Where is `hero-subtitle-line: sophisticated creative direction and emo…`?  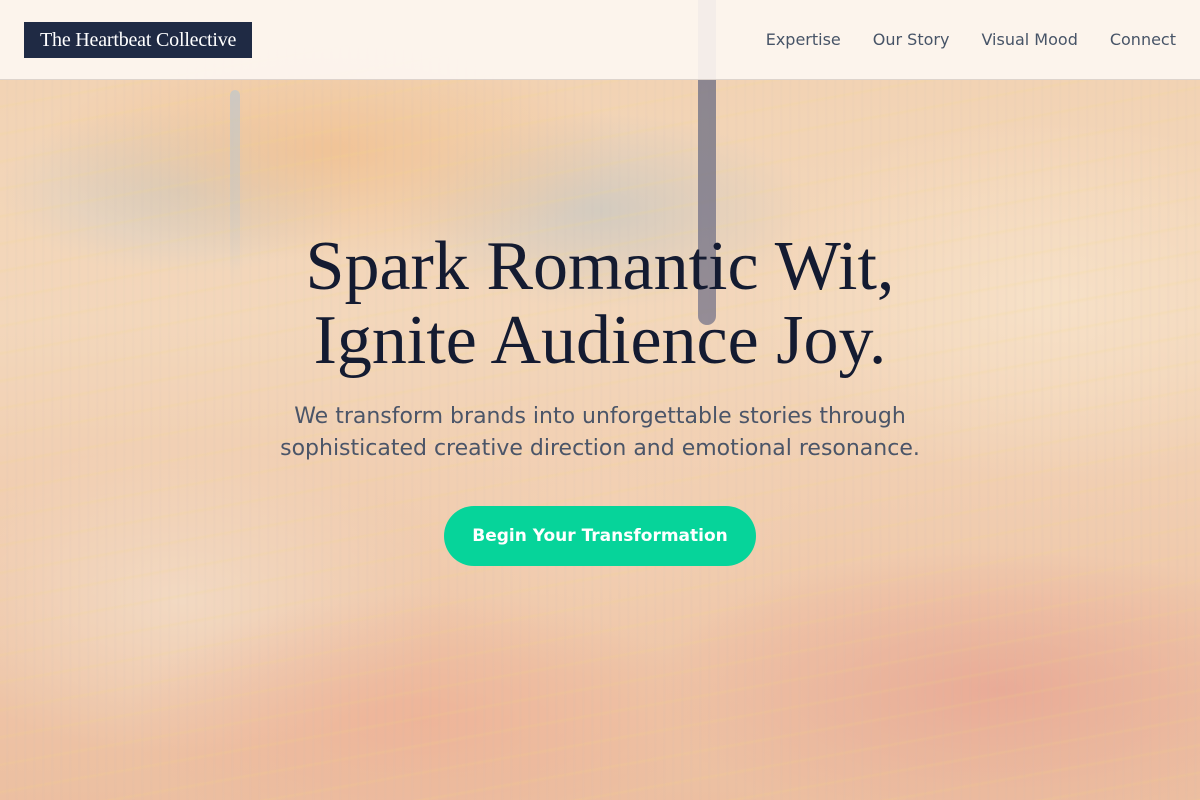
hero-subtitle-line: sophisticated creative direction and emo… is located at coordinates (600, 448).